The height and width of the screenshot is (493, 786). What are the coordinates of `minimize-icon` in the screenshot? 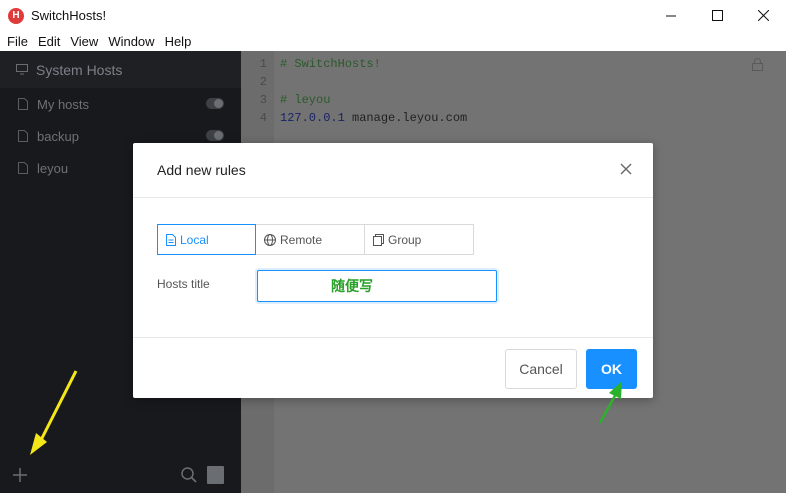 It's located at (670, 16).